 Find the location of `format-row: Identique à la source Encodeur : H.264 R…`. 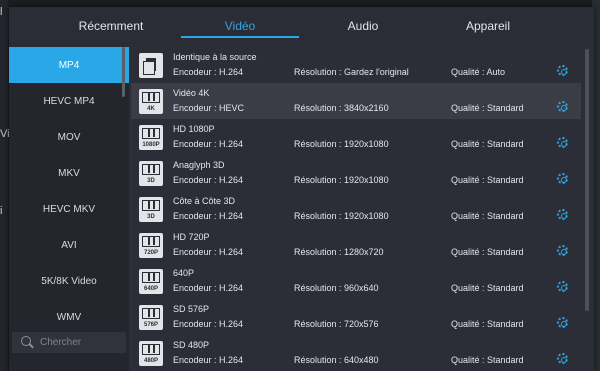

format-row: Identique à la source Encodeur : H.264 R… is located at coordinates (356, 65).